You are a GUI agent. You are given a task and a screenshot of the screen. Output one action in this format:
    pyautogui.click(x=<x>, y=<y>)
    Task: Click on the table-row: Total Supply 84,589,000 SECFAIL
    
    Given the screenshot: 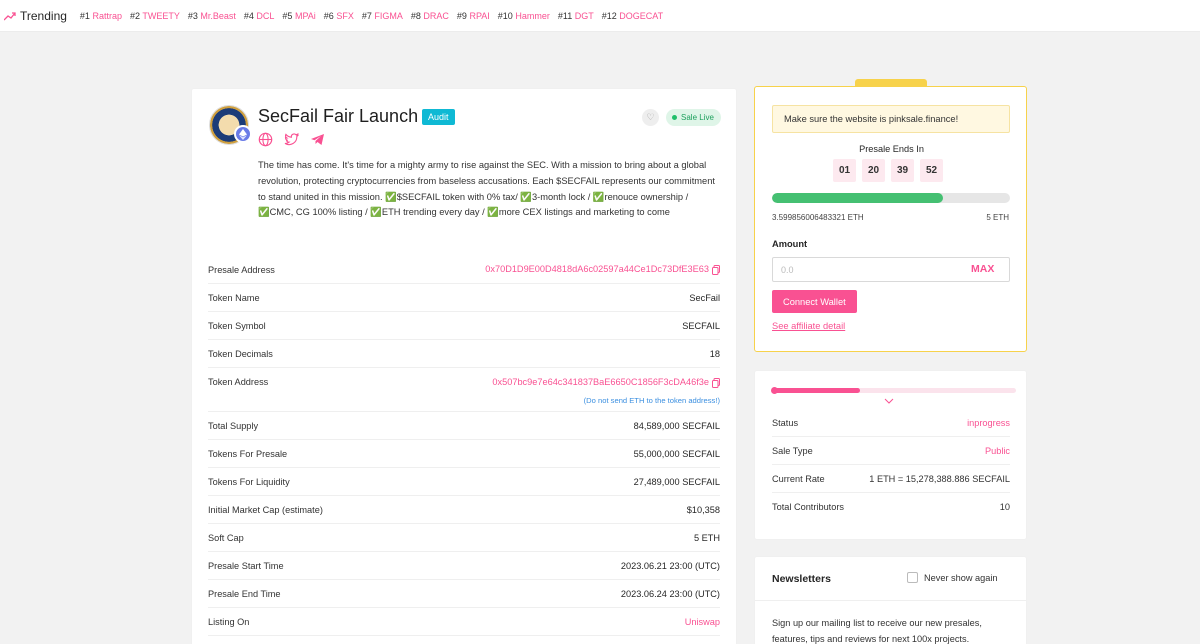 What is the action you would take?
    pyautogui.click(x=464, y=426)
    